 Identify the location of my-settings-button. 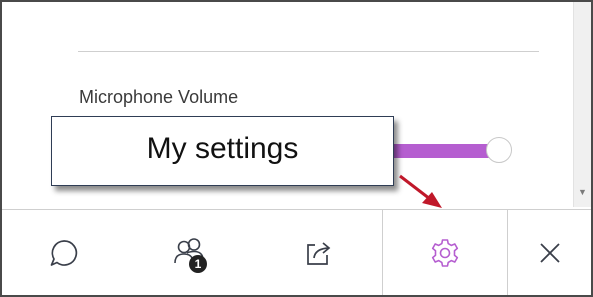
(445, 252).